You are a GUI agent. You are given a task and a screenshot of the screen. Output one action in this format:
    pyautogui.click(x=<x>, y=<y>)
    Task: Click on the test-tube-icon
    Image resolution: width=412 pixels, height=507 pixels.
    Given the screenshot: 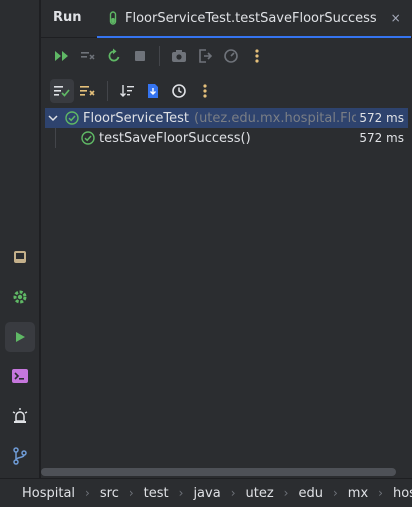 What is the action you would take?
    pyautogui.click(x=113, y=18)
    